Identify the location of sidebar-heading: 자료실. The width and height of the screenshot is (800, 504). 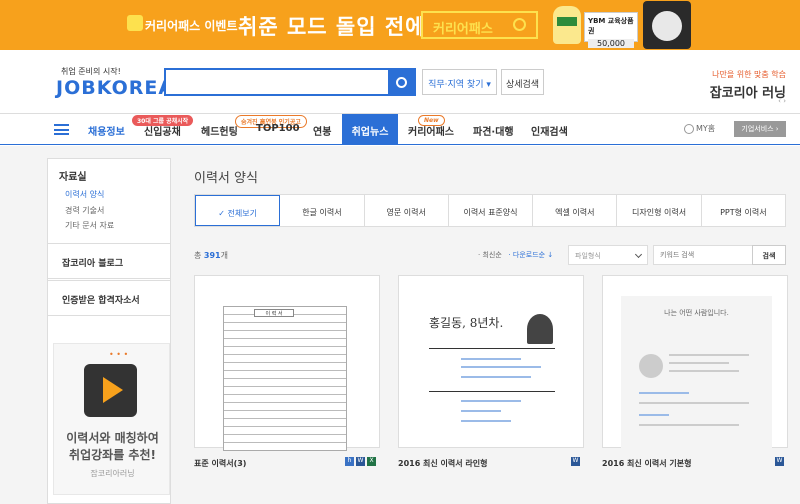
(73, 177).